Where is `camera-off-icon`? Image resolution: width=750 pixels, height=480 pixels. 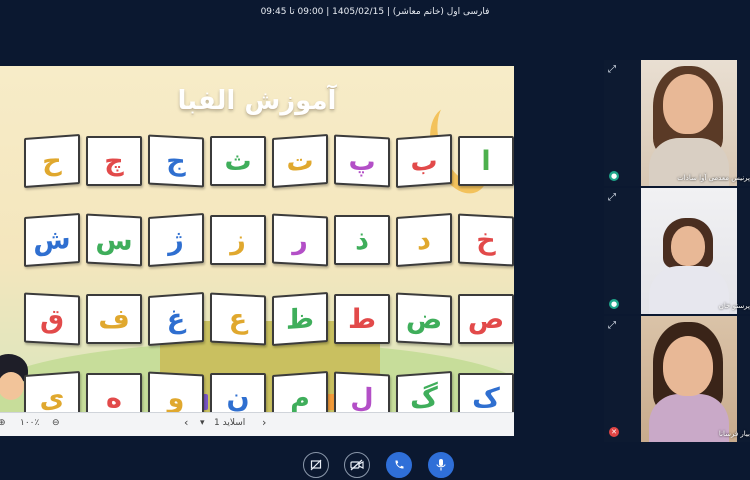 camera-off-icon is located at coordinates (357, 465).